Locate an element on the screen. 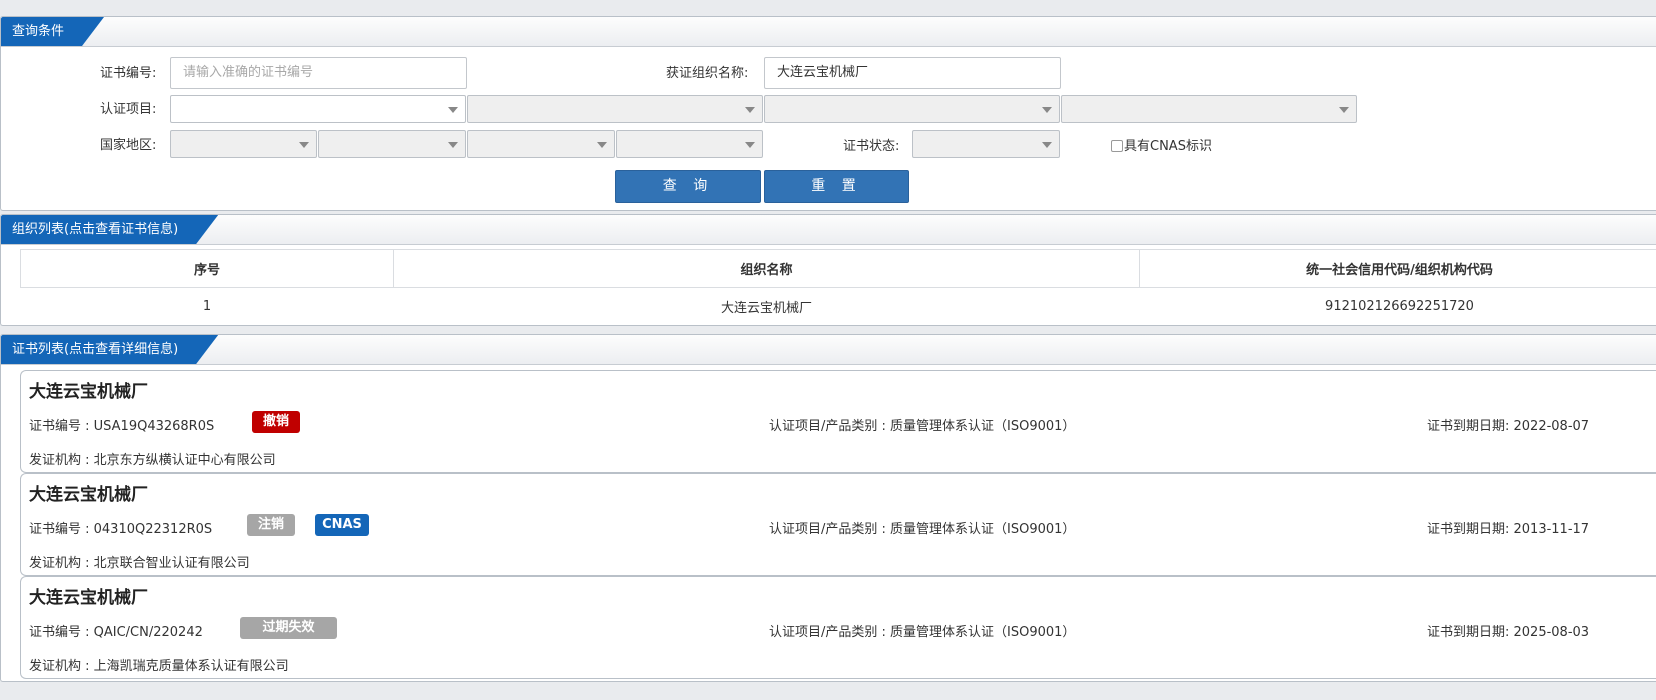 The width and height of the screenshot is (1656, 700). org-table-header-row: 序号 组织名称 统一社会信用代码/组织机构代码 is located at coordinates (838, 268).